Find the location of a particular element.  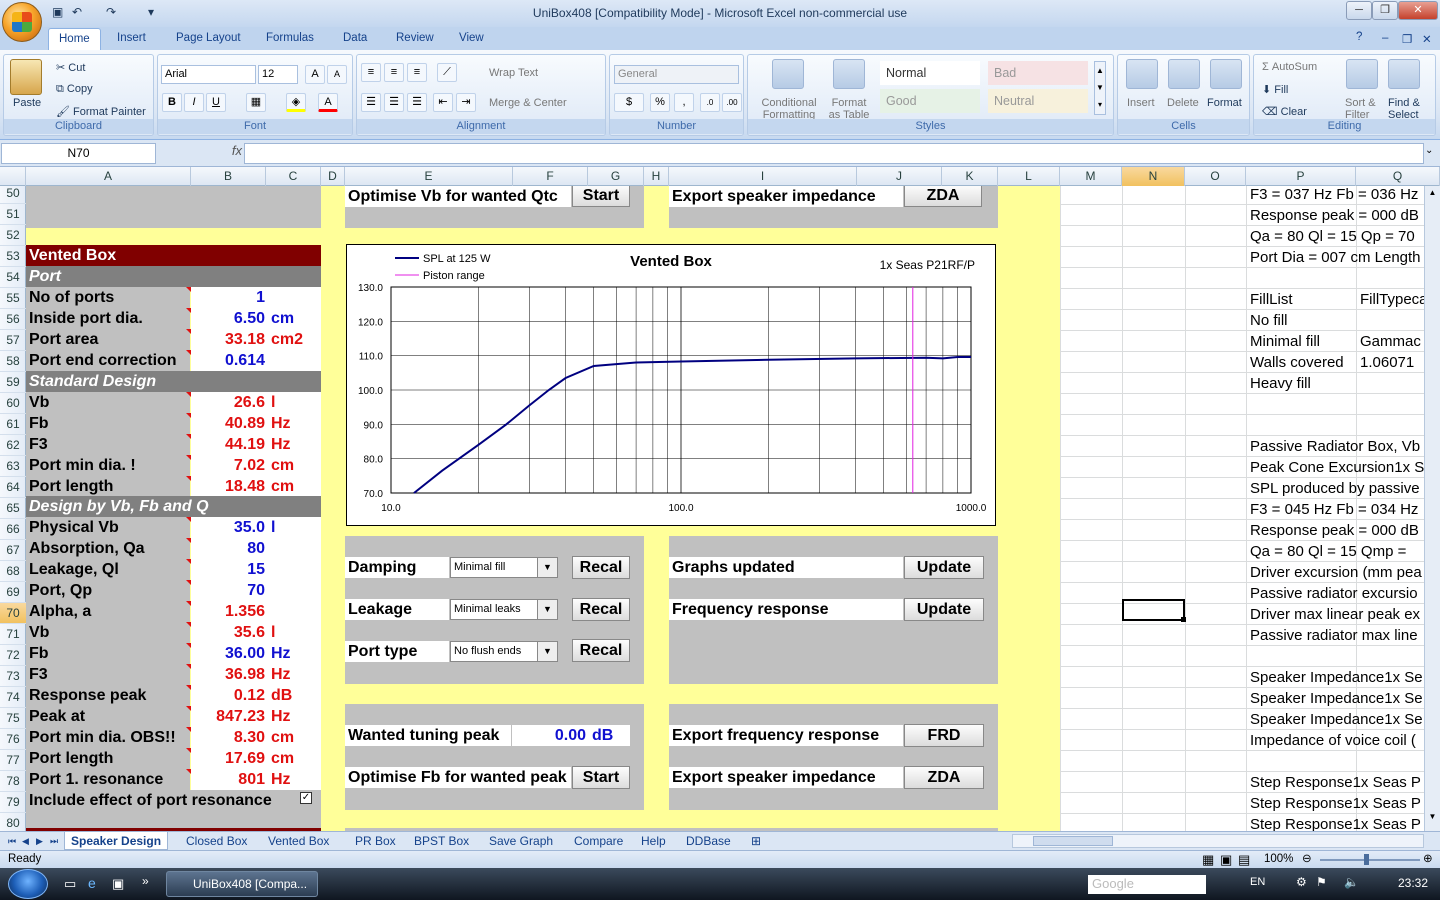

param-value: 70 is located at coordinates (256, 590).